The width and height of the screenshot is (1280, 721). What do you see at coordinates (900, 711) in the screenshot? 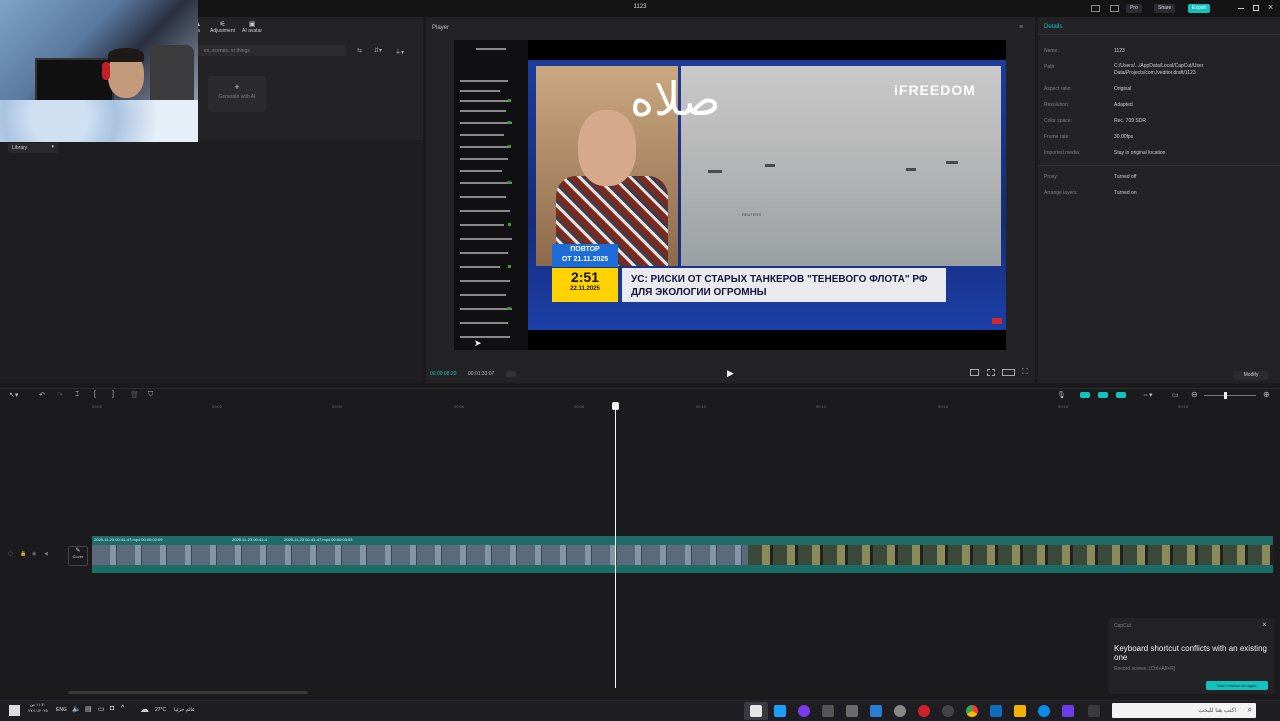
I see `settings-icon` at bounding box center [900, 711].